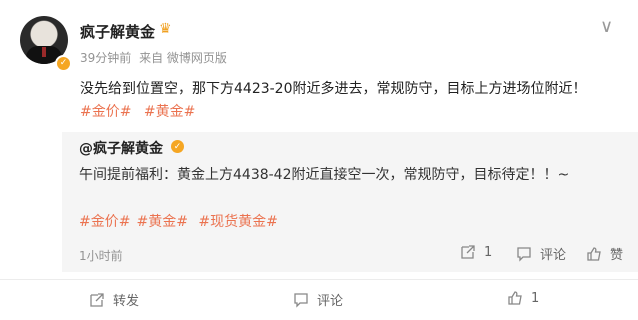 The image size is (638, 320). I want to click on repost-tags: #金价# #黄金# #现货黄金#, so click(181, 221).